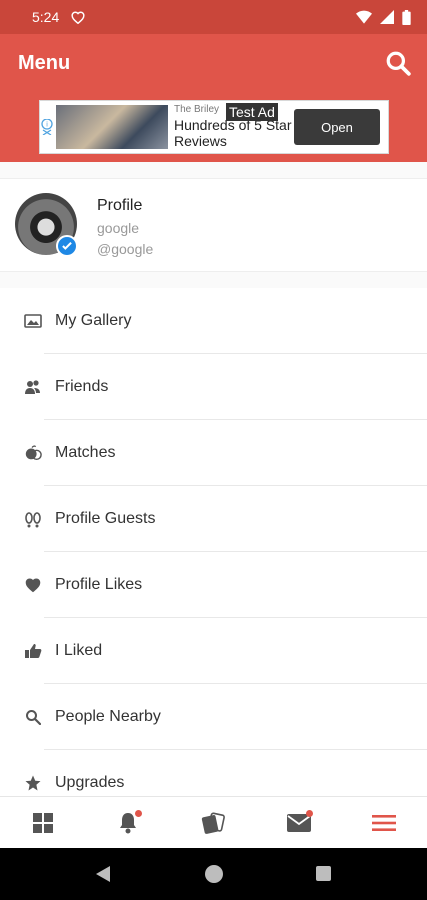 The height and width of the screenshot is (900, 427). Describe the element at coordinates (364, 17) in the screenshot. I see `wifi-icon` at that location.